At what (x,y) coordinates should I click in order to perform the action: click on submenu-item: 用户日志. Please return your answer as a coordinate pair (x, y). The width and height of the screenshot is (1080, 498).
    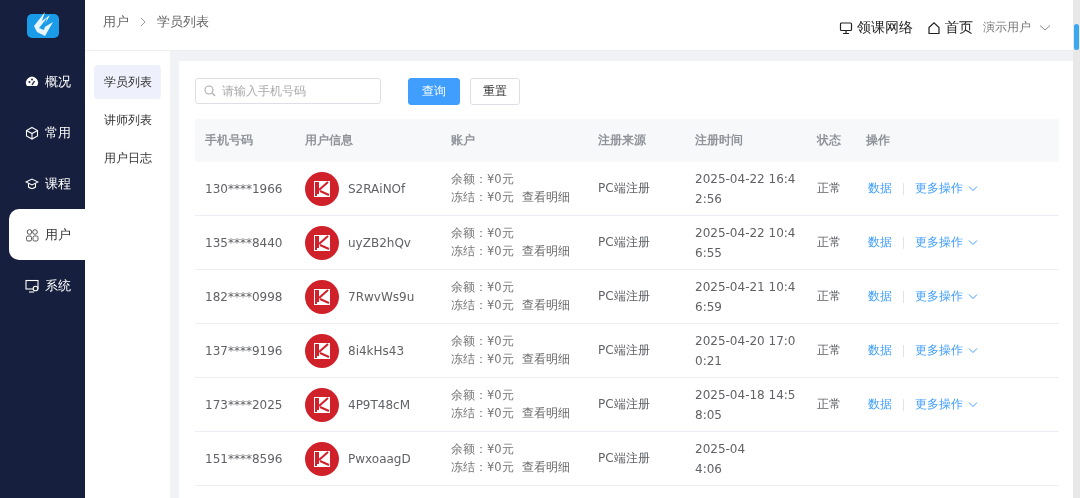
    Looking at the image, I should click on (127, 158).